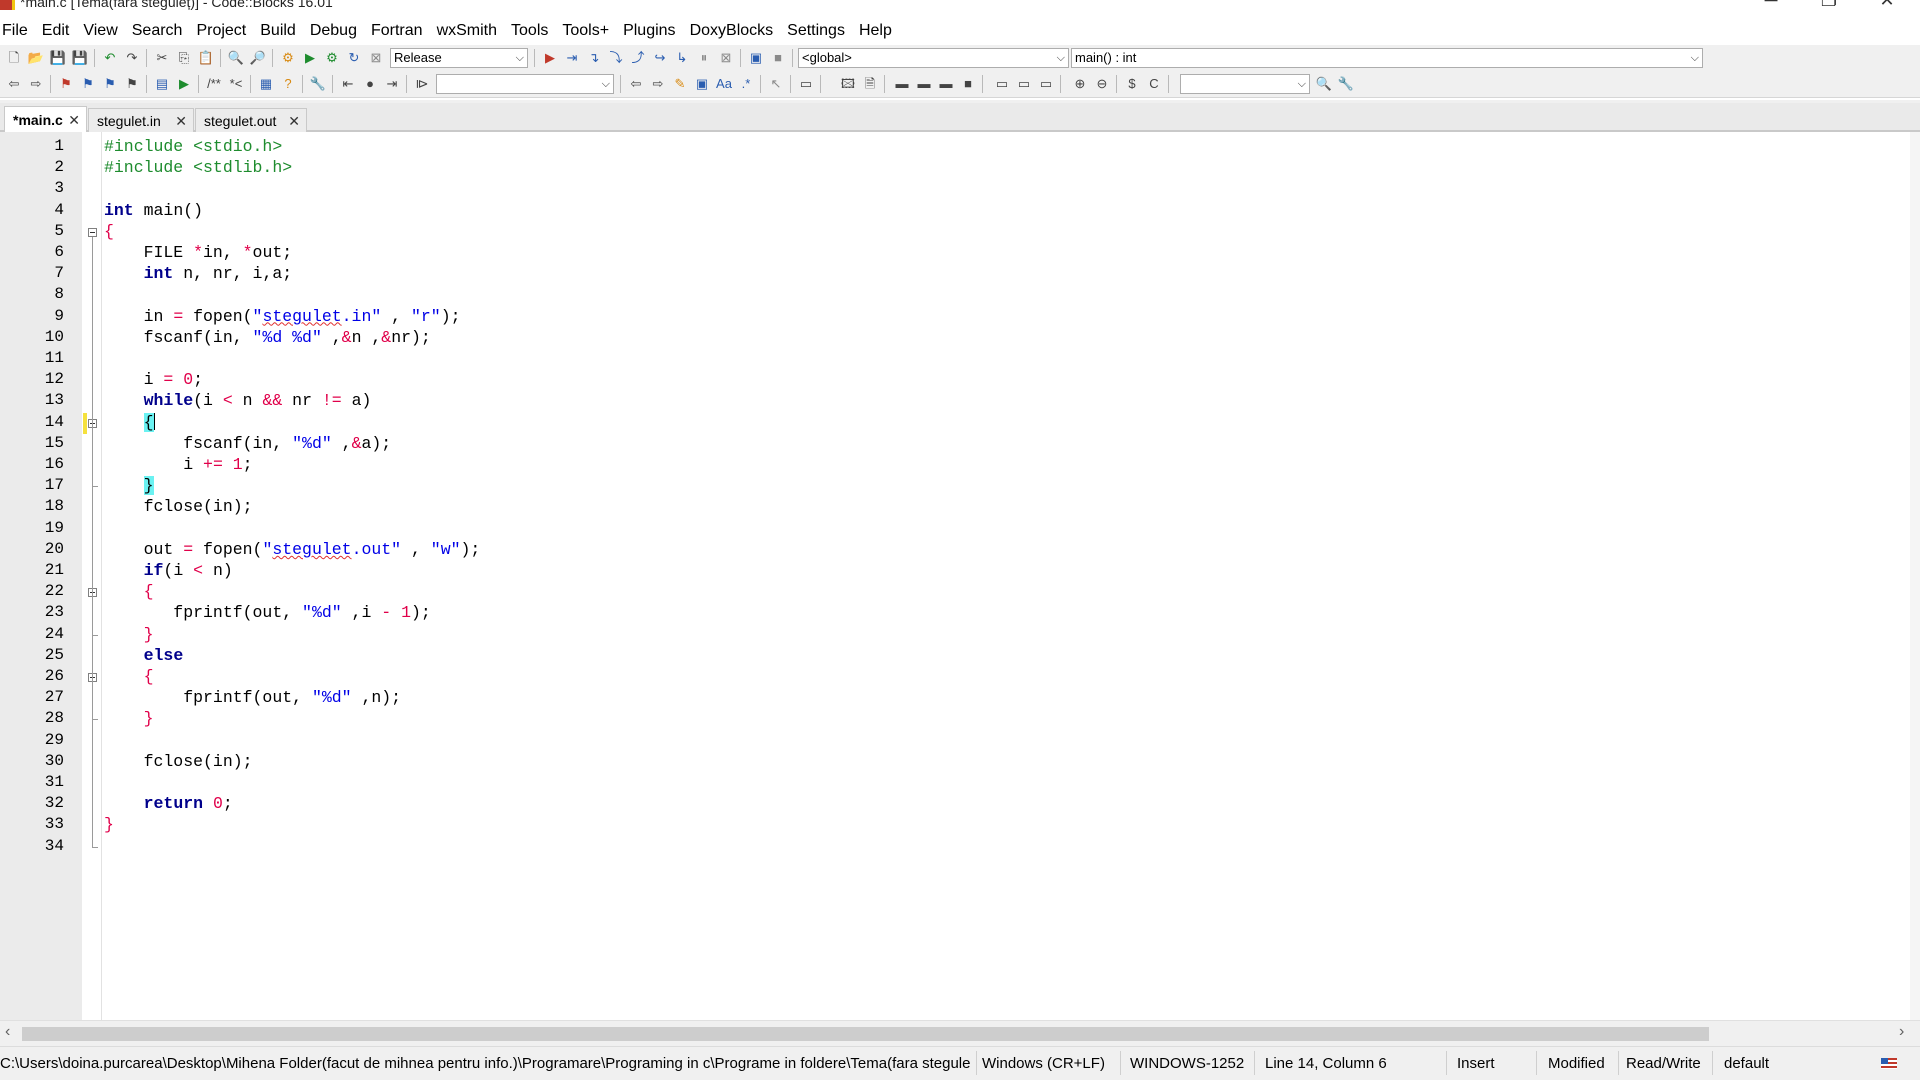 Image resolution: width=1920 pixels, height=1080 pixels. I want to click on replace-icon: 🔎, so click(258, 58).